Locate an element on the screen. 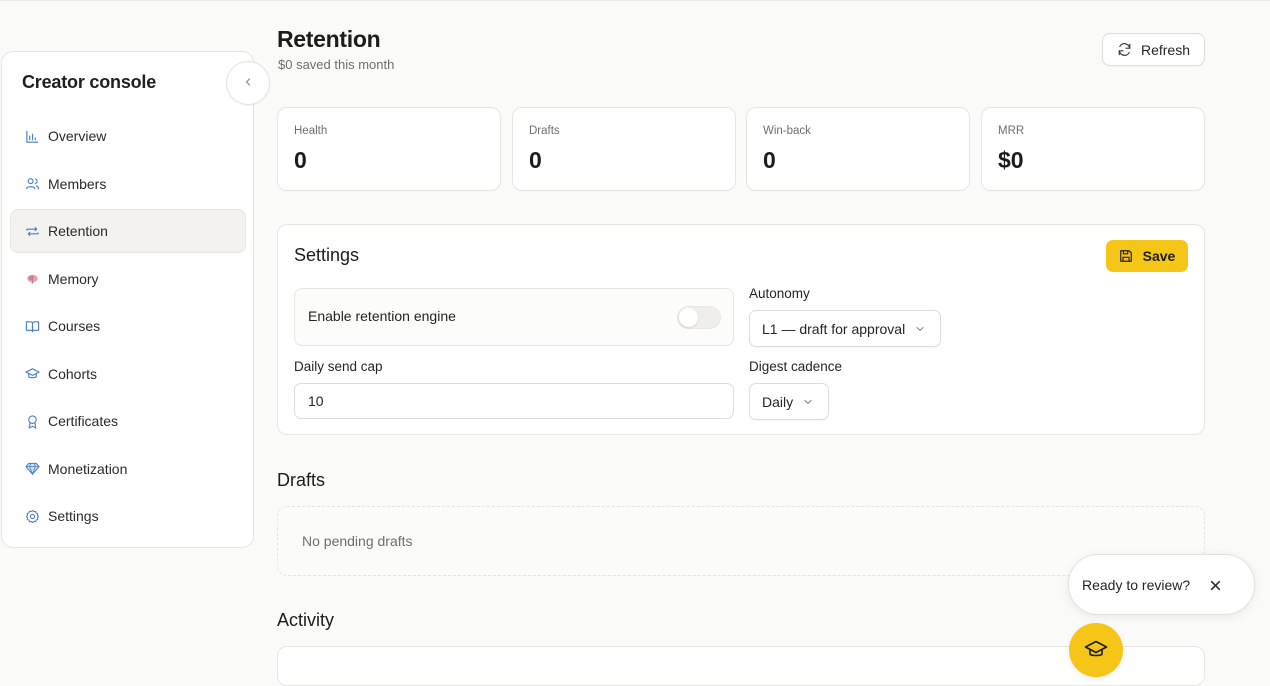 The image size is (1270, 686). stat-label: Win-back is located at coordinates (787, 131).